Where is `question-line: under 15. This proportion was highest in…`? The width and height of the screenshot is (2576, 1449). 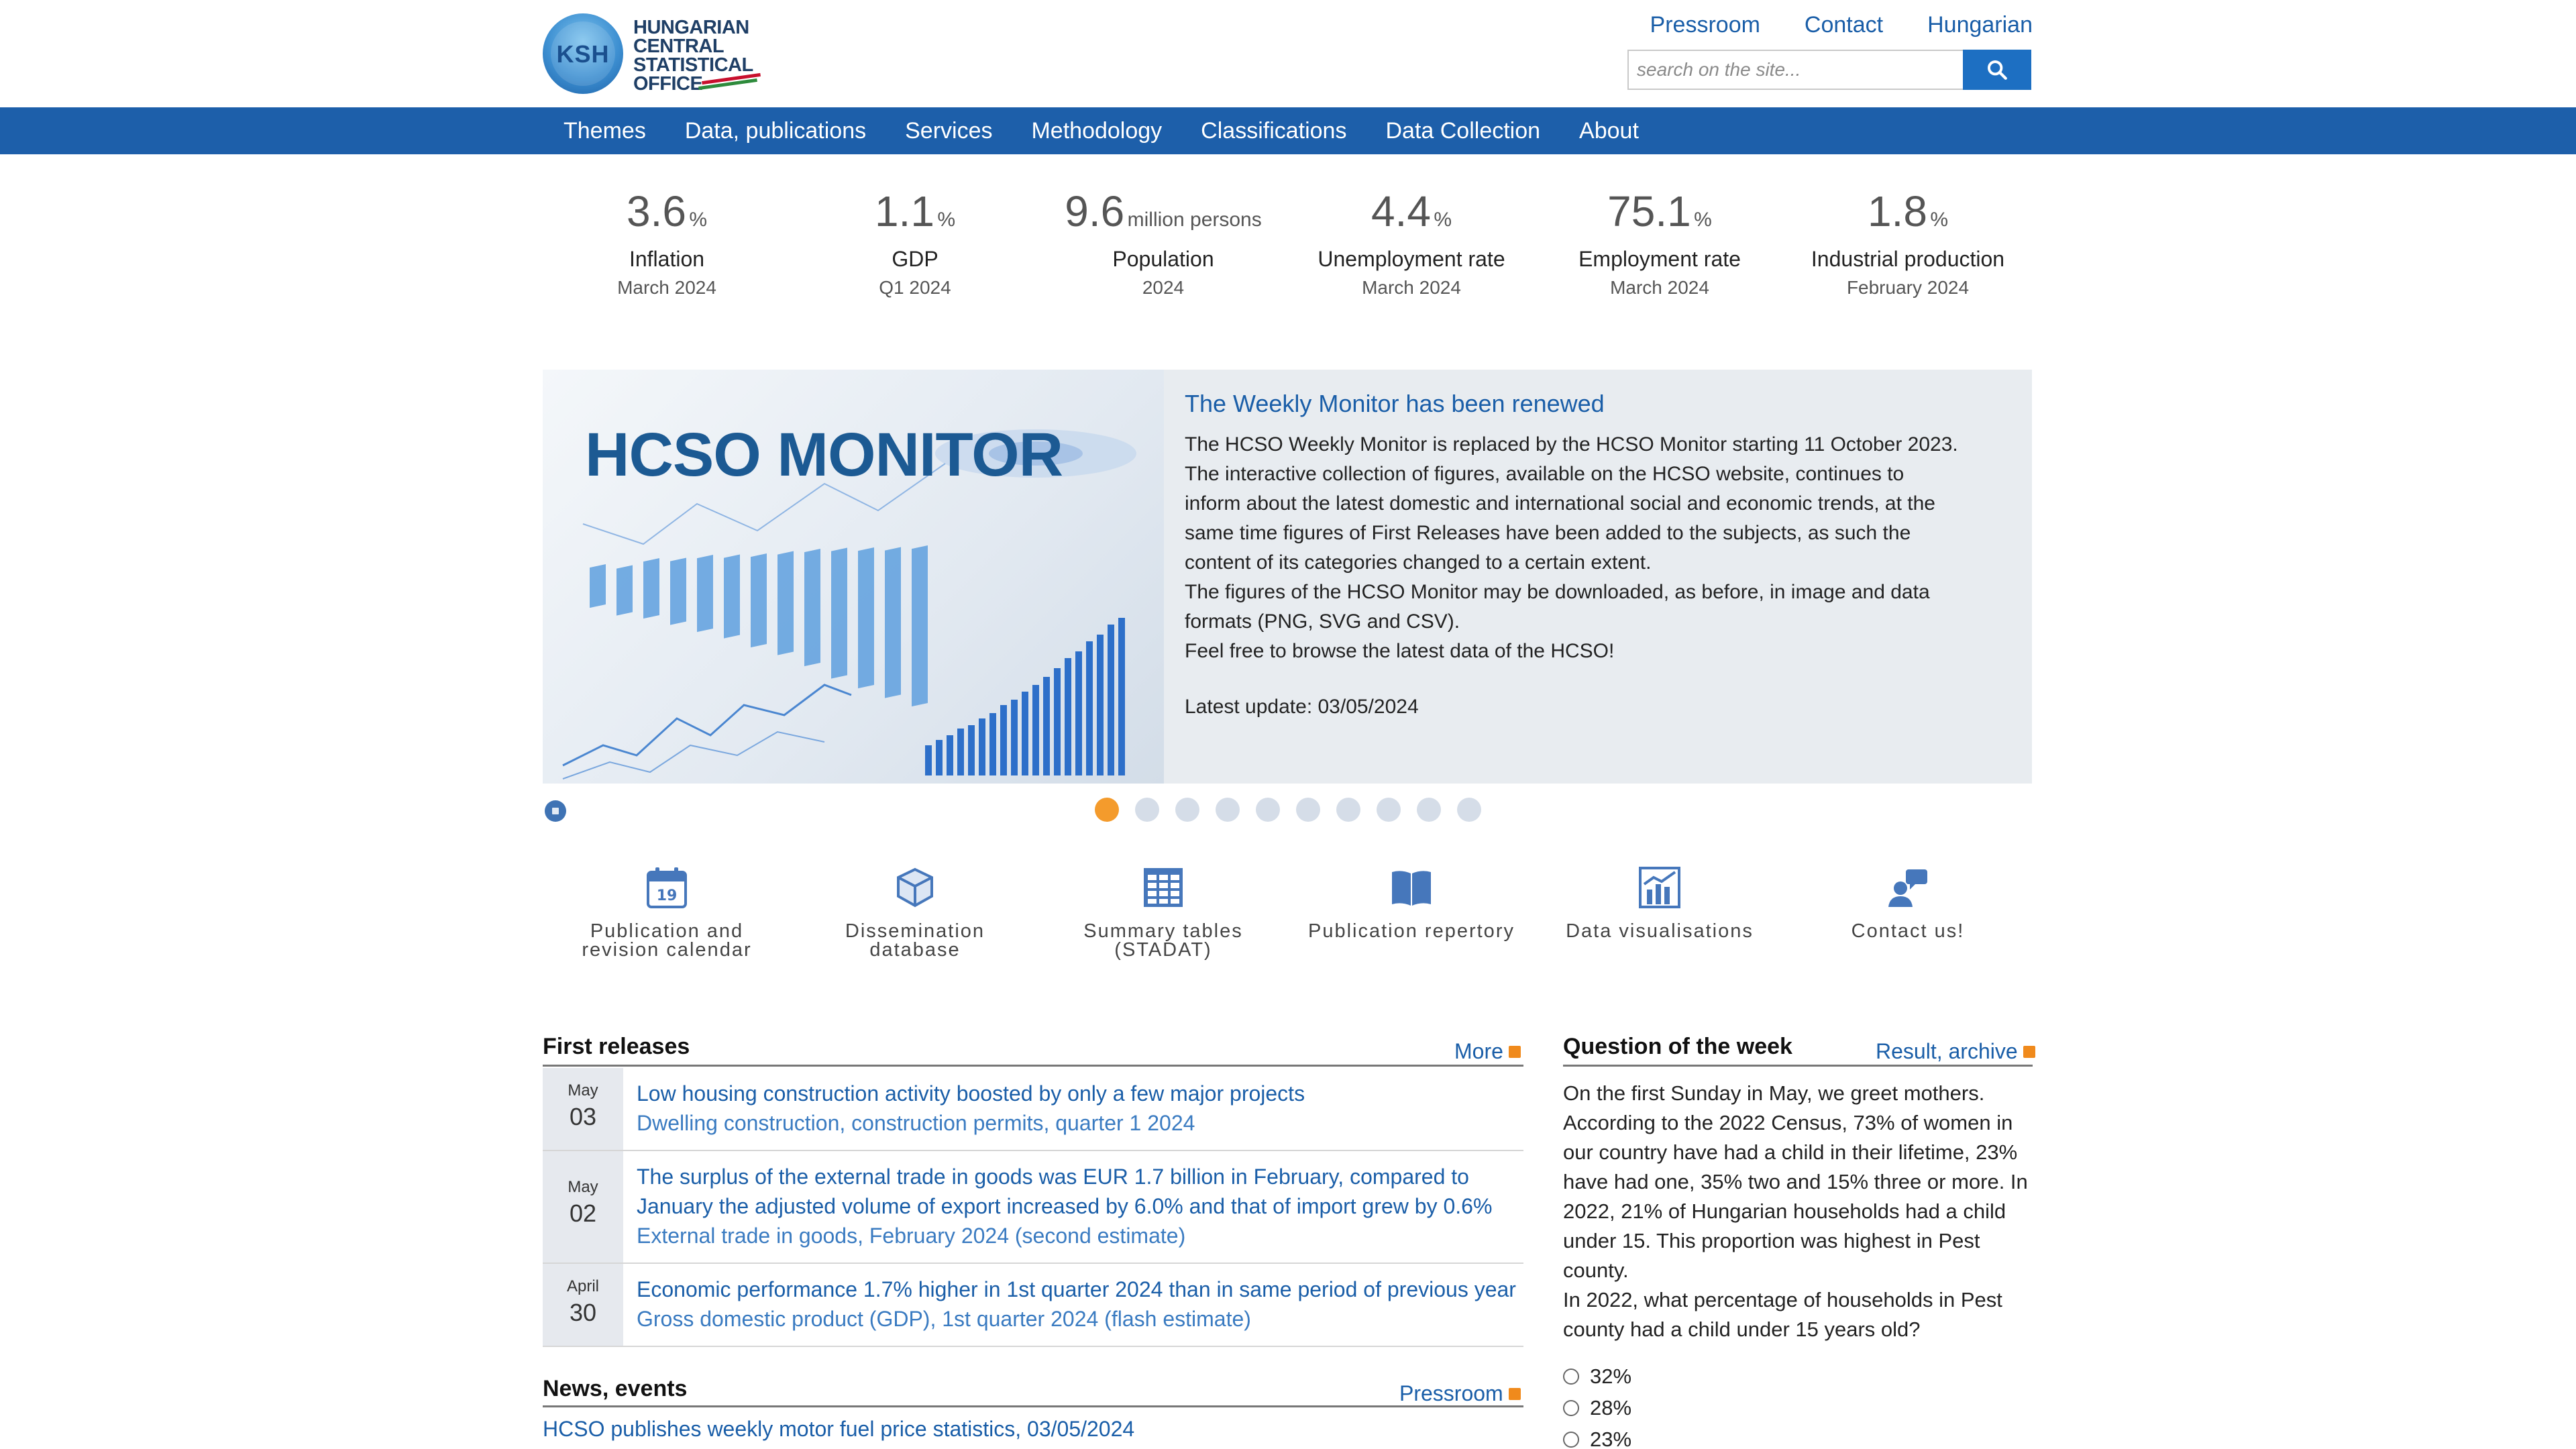
question-line: under 15. This proportion was highest in… is located at coordinates (1771, 1240).